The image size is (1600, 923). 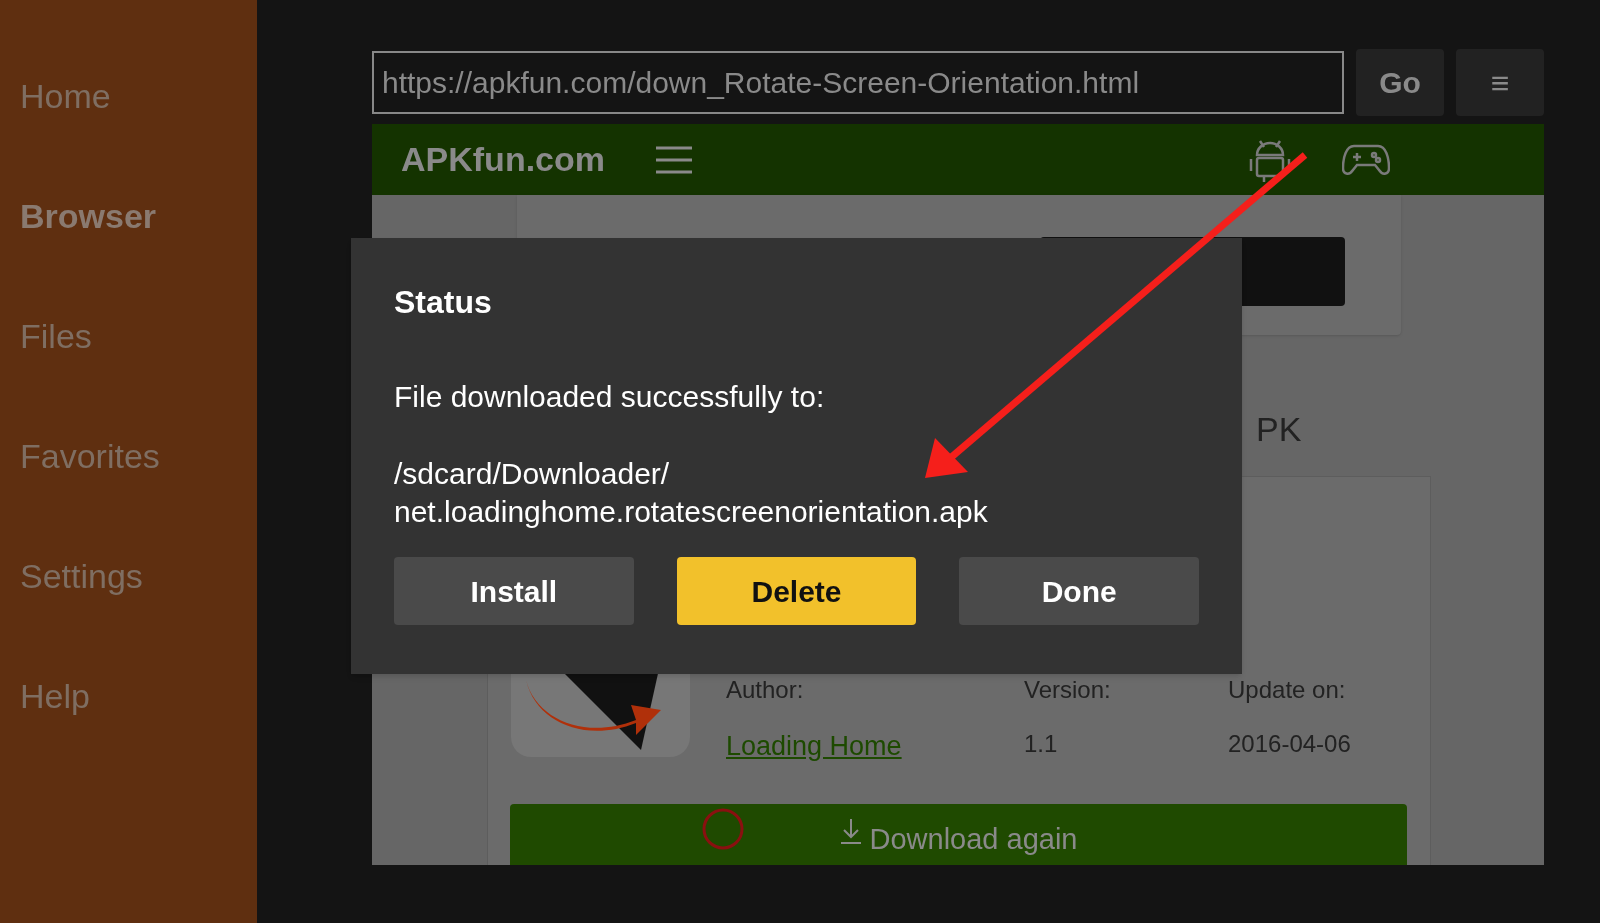 What do you see at coordinates (138, 336) in the screenshot?
I see `sidebar-item: Files` at bounding box center [138, 336].